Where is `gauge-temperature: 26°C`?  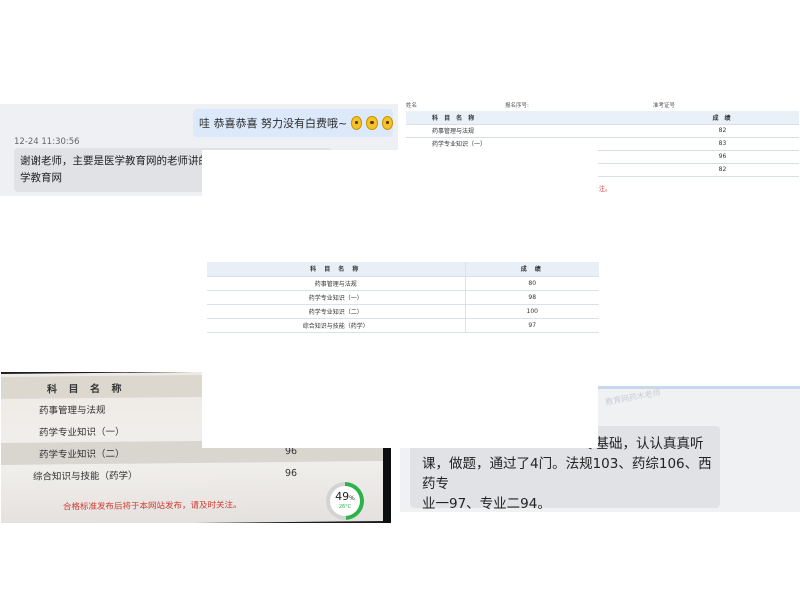 gauge-temperature: 26°C is located at coordinates (345, 507).